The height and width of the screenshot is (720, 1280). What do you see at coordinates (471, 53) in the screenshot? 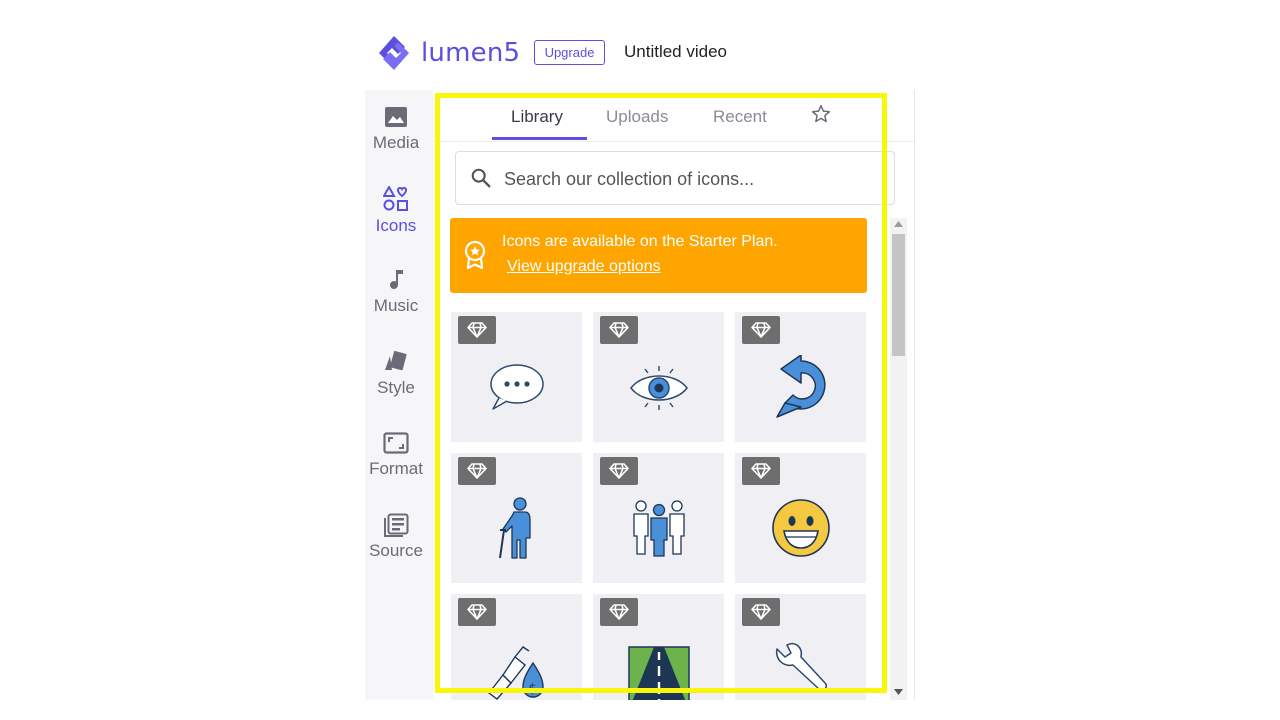
I see `logo-text: lumen5` at bounding box center [471, 53].